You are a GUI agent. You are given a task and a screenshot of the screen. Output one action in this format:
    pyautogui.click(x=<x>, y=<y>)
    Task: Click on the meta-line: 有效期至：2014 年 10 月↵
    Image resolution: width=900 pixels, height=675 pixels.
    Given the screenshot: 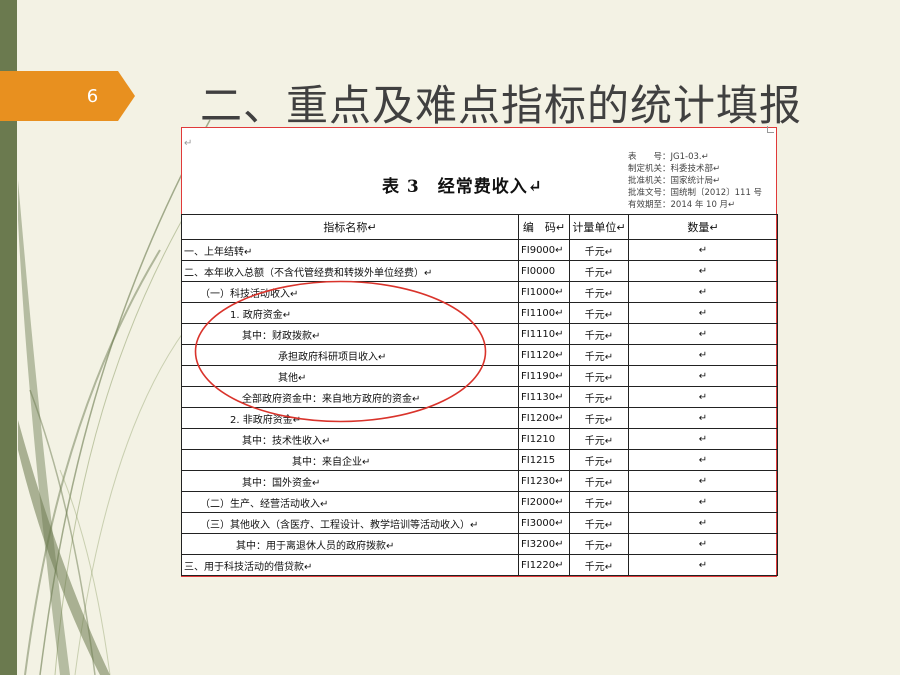 What is the action you would take?
    pyautogui.click(x=682, y=205)
    